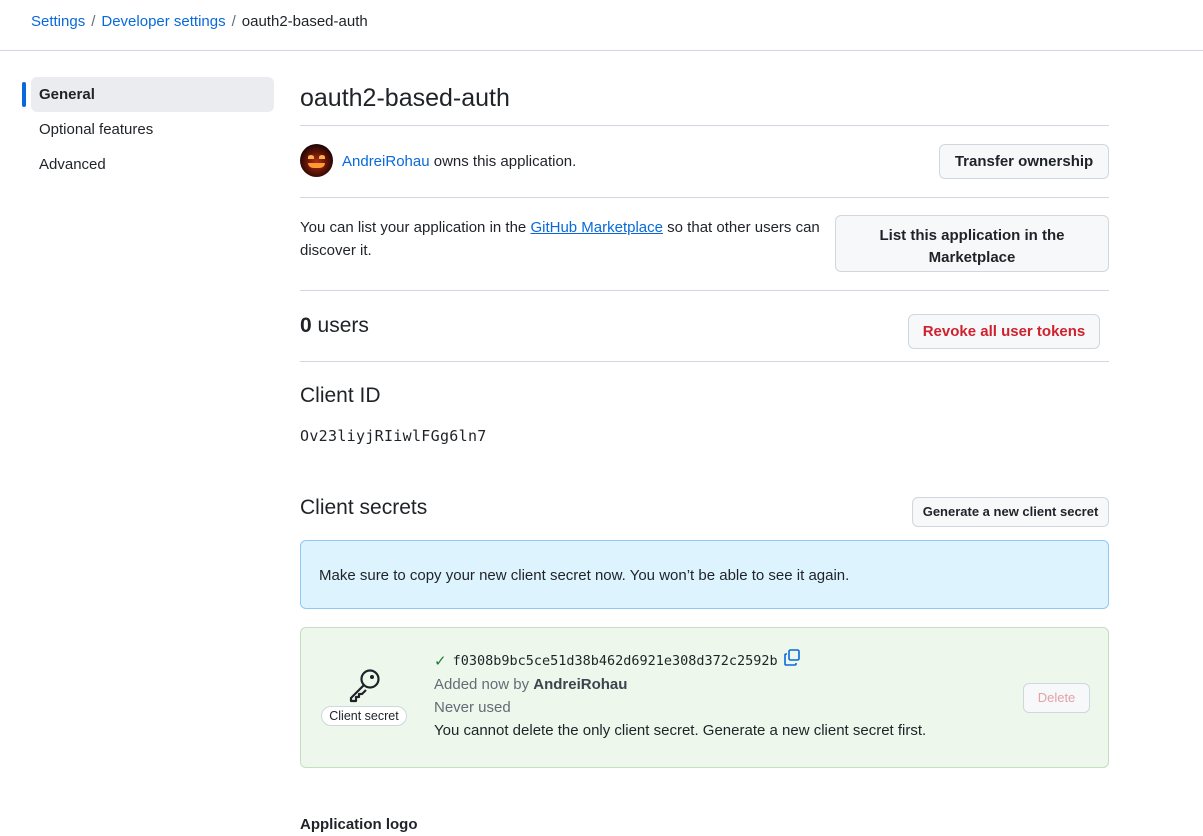 The height and width of the screenshot is (836, 1203). I want to click on marketplace-text-before: You can list your application in the, so click(413, 227).